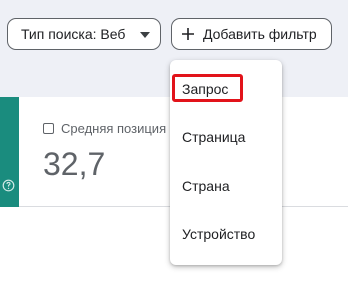 This screenshot has width=348, height=283. Describe the element at coordinates (188, 34) in the screenshot. I see `plus-icon` at that location.